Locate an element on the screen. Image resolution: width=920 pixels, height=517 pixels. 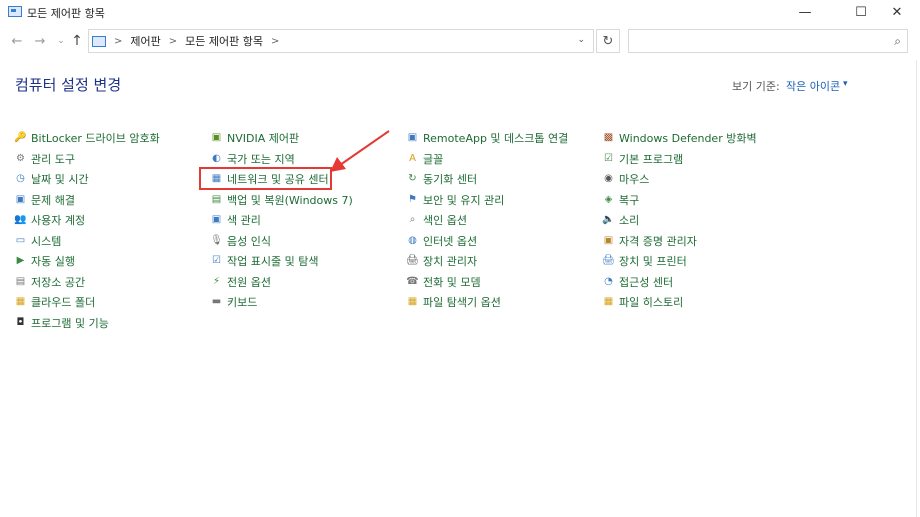
control-panel-item: ▭ 시스템 is located at coordinates (112, 241).